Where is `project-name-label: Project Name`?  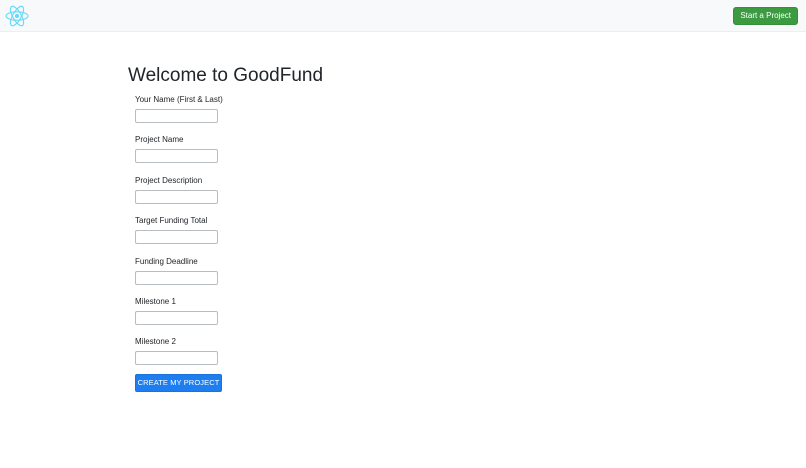 project-name-label: Project Name is located at coordinates (159, 140).